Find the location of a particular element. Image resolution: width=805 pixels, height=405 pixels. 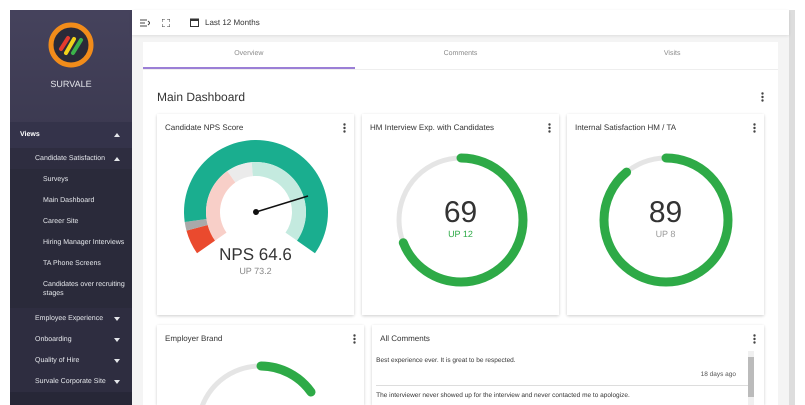

calendar-icon is located at coordinates (194, 22).